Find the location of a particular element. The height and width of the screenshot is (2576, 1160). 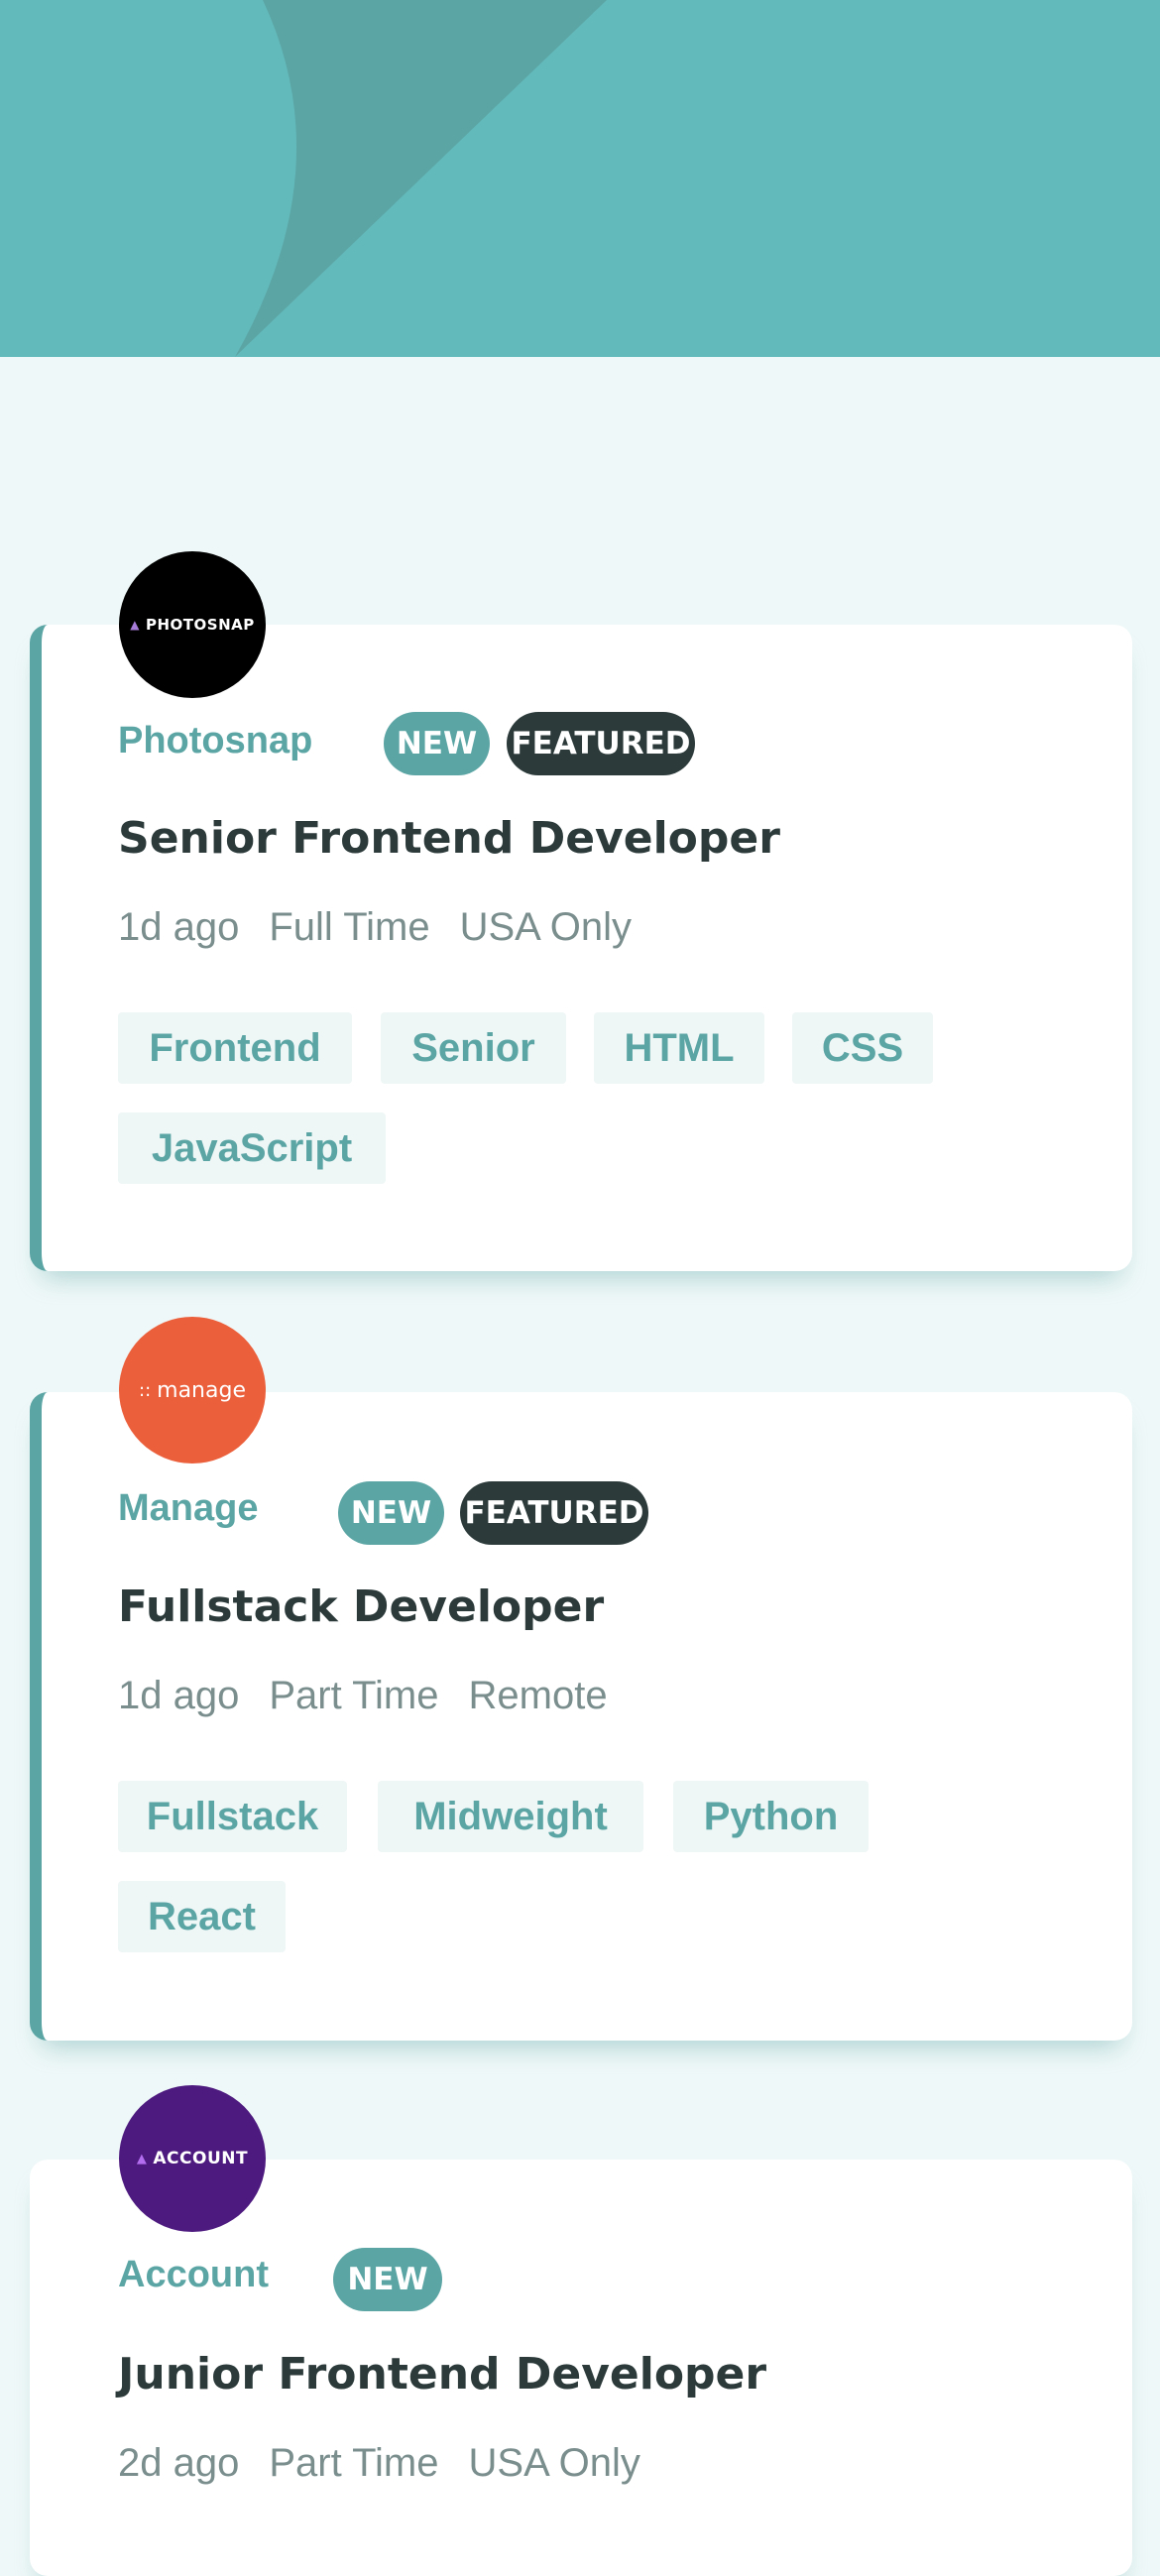

filter-tag: Midweight is located at coordinates (510, 1817).